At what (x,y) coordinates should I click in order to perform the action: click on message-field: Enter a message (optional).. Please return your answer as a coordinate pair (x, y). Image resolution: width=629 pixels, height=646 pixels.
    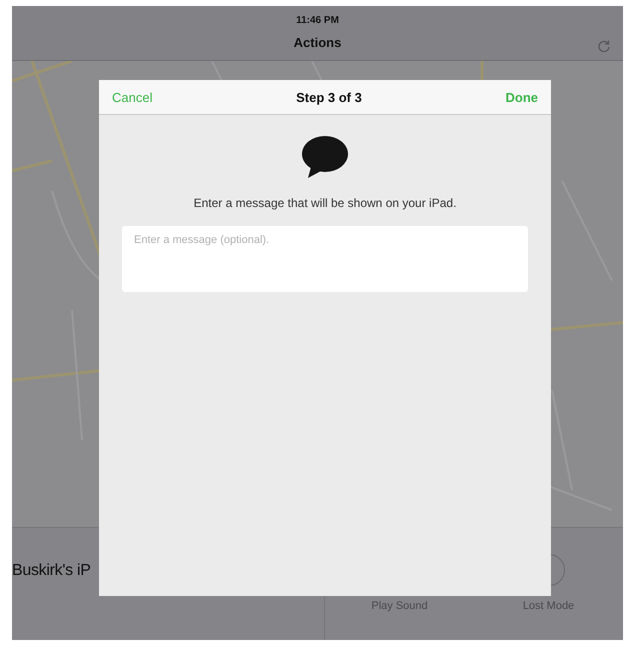
    Looking at the image, I should click on (325, 259).